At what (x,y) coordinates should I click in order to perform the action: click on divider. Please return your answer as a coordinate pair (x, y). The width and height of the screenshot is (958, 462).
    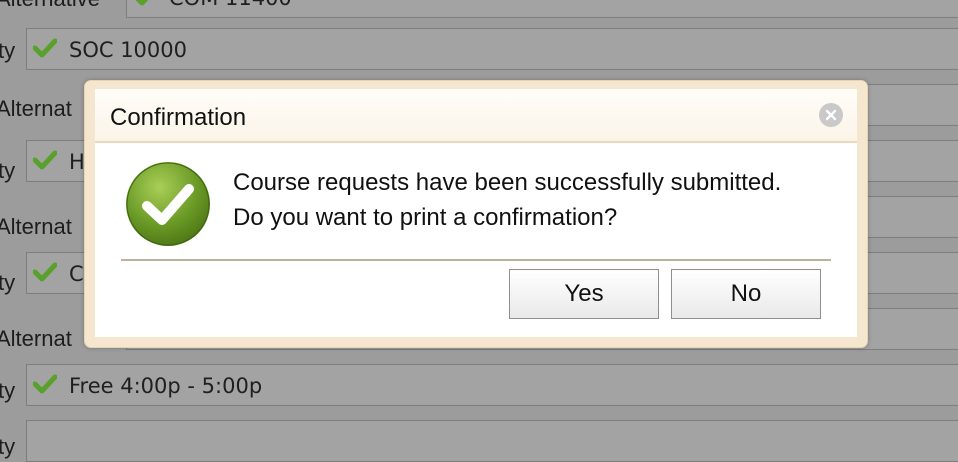
    Looking at the image, I should click on (476, 260).